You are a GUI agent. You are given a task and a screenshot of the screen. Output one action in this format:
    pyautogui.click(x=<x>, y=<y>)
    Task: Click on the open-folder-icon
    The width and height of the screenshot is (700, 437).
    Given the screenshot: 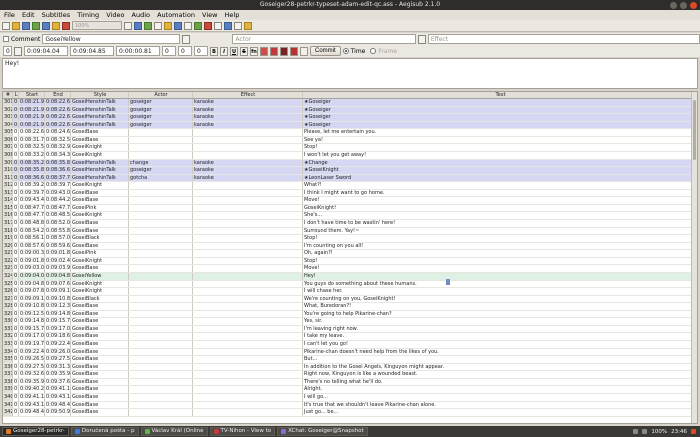 What is the action you would take?
    pyautogui.click(x=16, y=25)
    